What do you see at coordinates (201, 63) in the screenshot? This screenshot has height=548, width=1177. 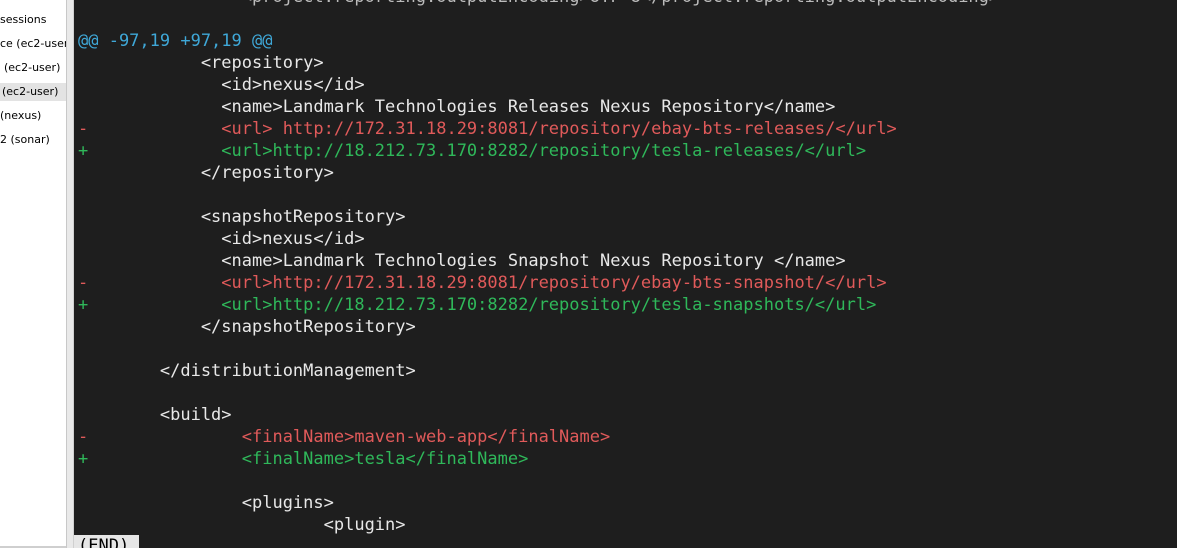 I see `terminal-line-default: <repository>` at bounding box center [201, 63].